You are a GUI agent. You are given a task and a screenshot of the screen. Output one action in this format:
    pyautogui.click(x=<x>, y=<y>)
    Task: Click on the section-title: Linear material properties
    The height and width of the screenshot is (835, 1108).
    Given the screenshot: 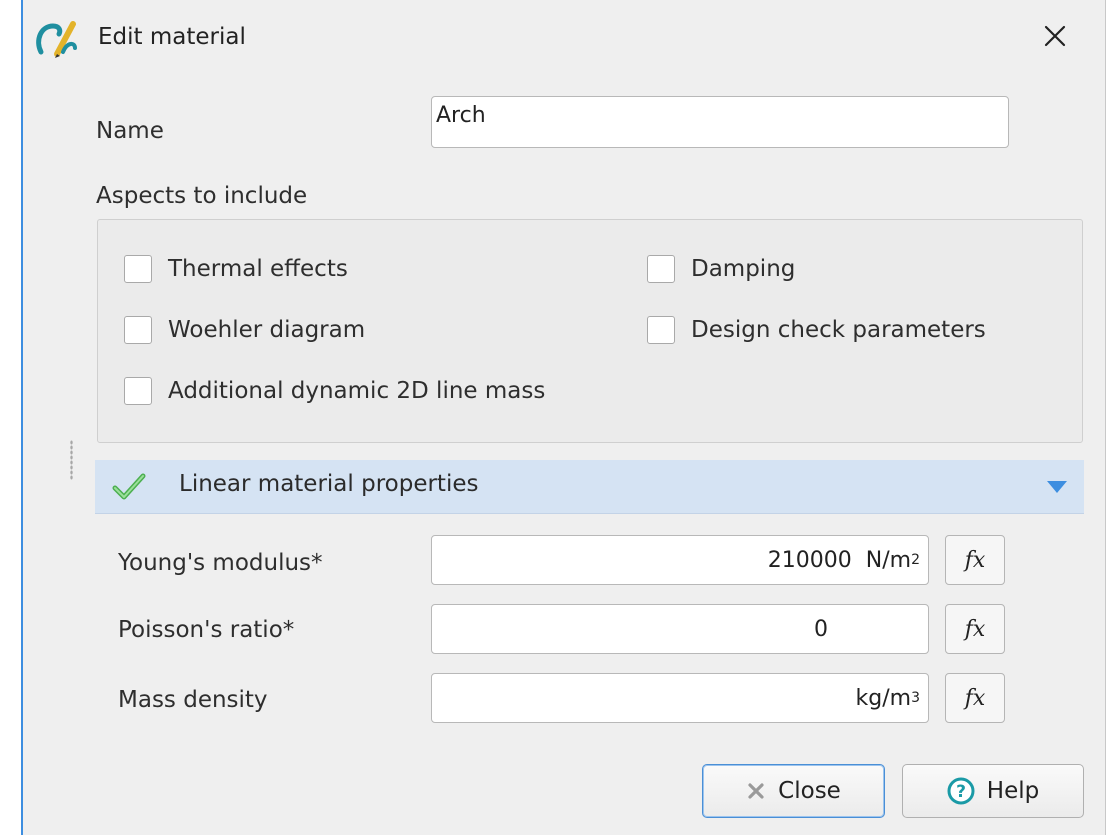 What is the action you would take?
    pyautogui.click(x=329, y=484)
    